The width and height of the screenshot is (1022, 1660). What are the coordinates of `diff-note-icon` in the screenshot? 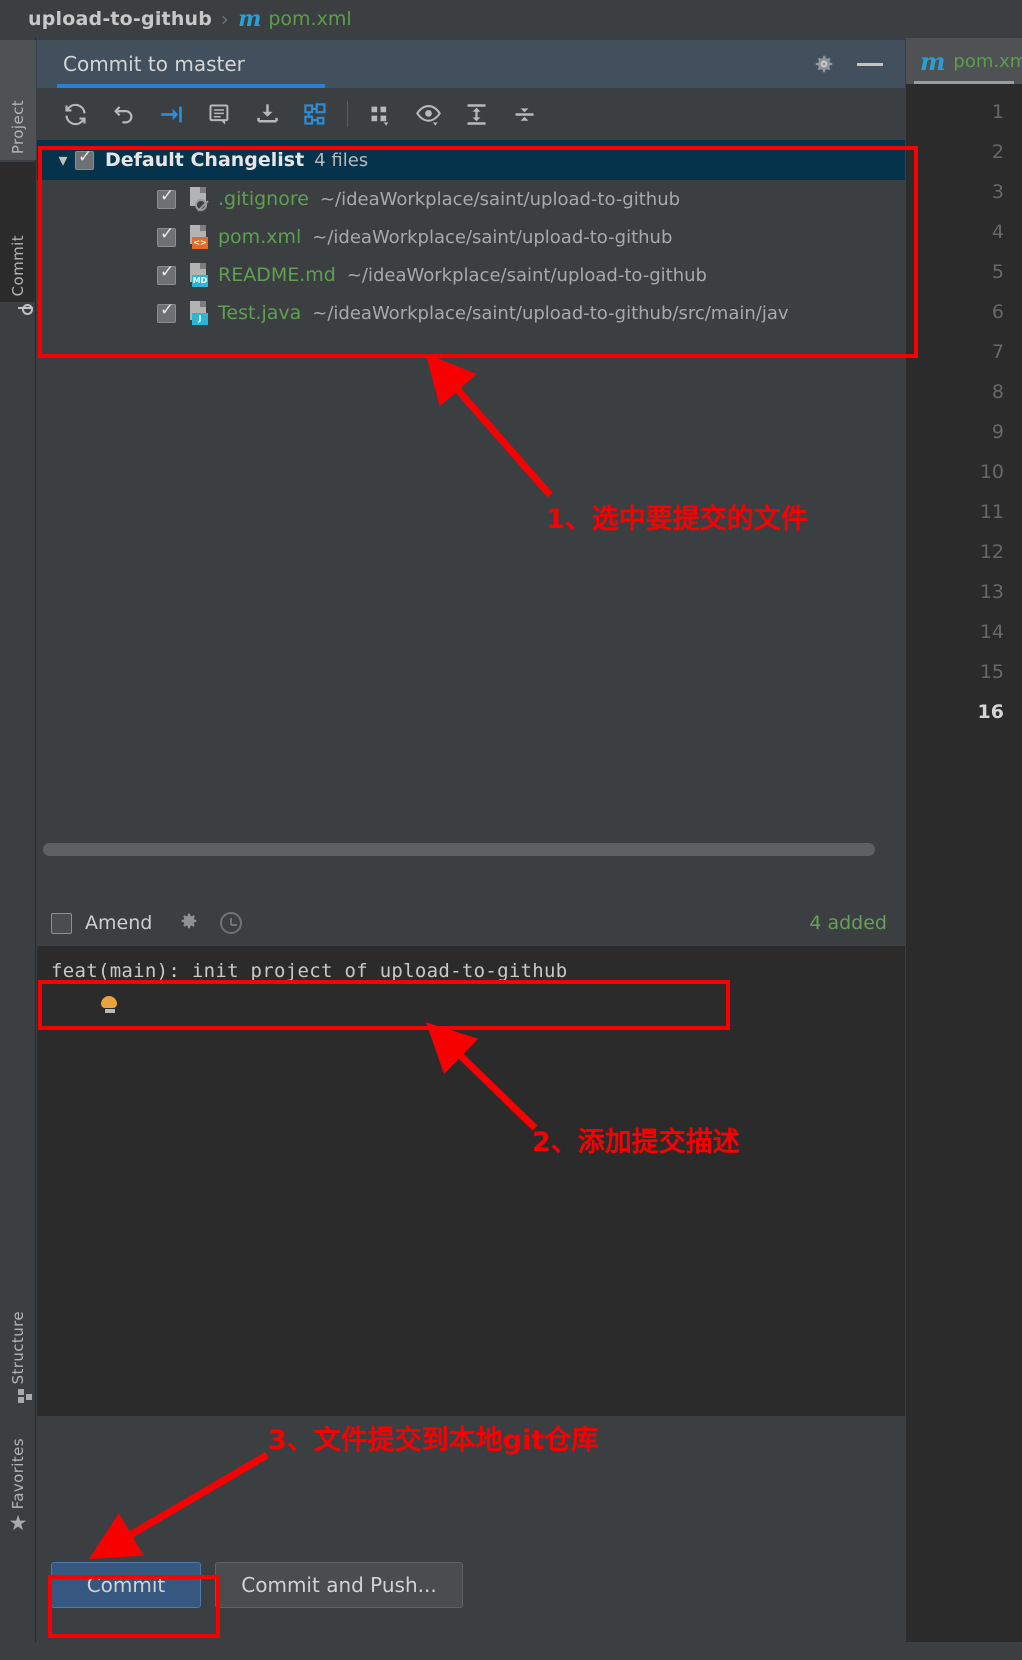 It's located at (219, 114).